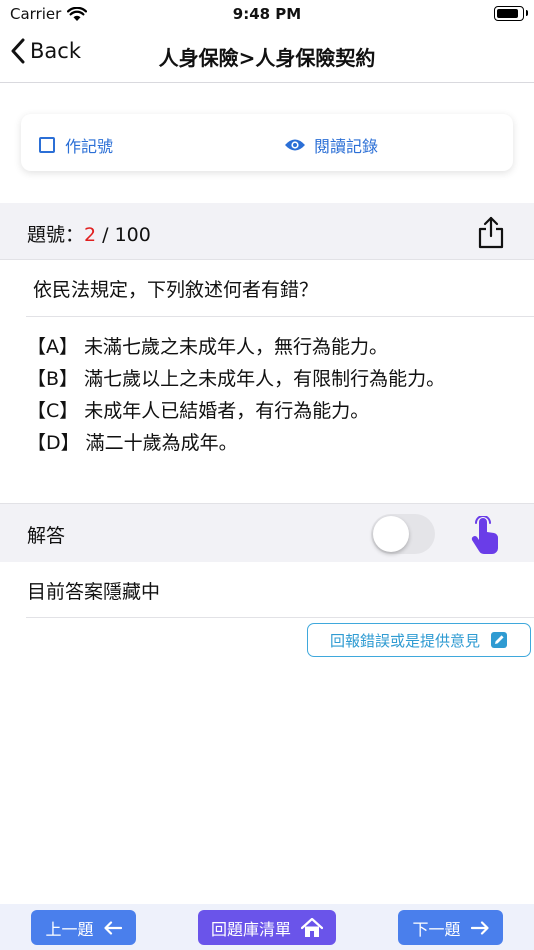 The width and height of the screenshot is (534, 950). What do you see at coordinates (47, 145) in the screenshot?
I see `checkbox-icon` at bounding box center [47, 145].